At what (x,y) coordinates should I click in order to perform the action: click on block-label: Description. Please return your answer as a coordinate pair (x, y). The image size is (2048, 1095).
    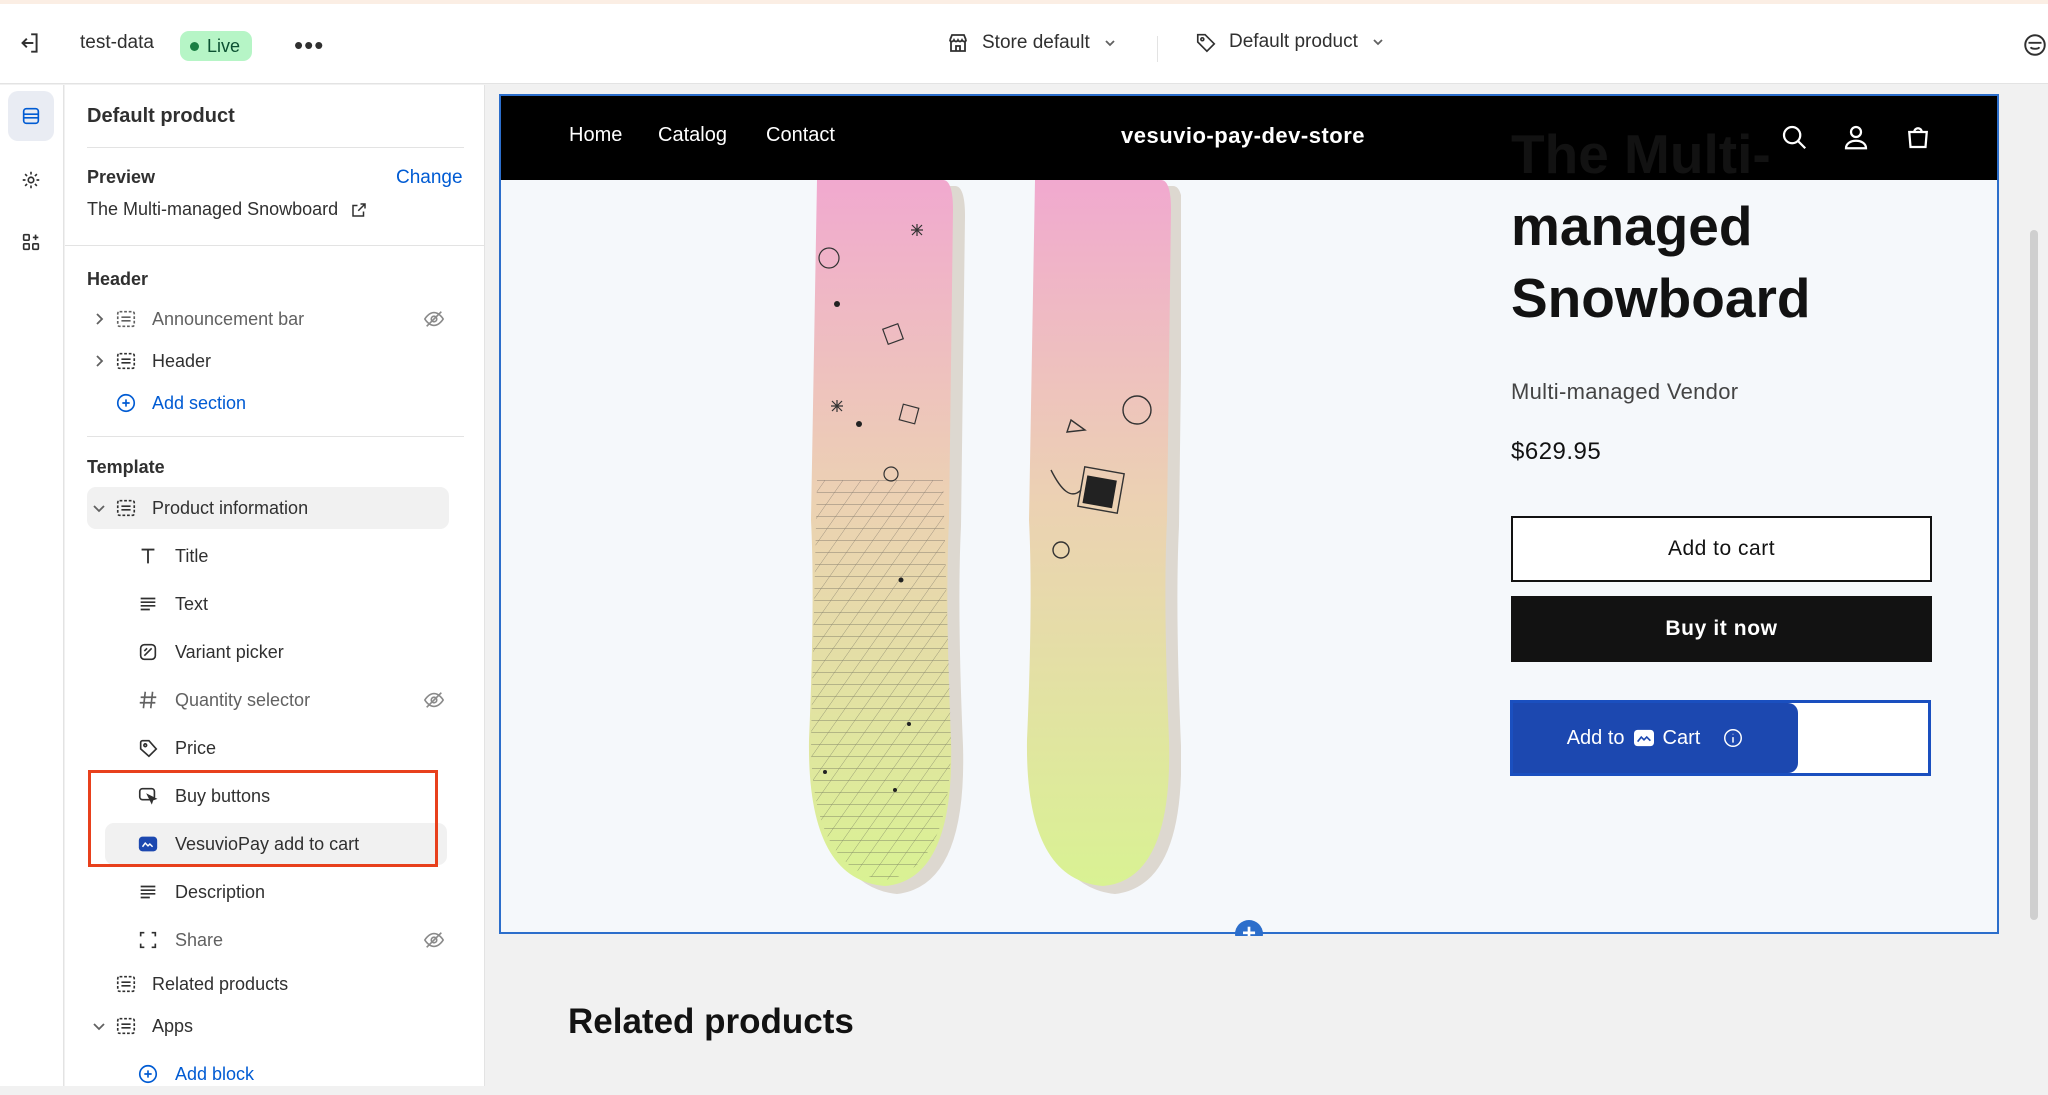
    Looking at the image, I should click on (220, 891).